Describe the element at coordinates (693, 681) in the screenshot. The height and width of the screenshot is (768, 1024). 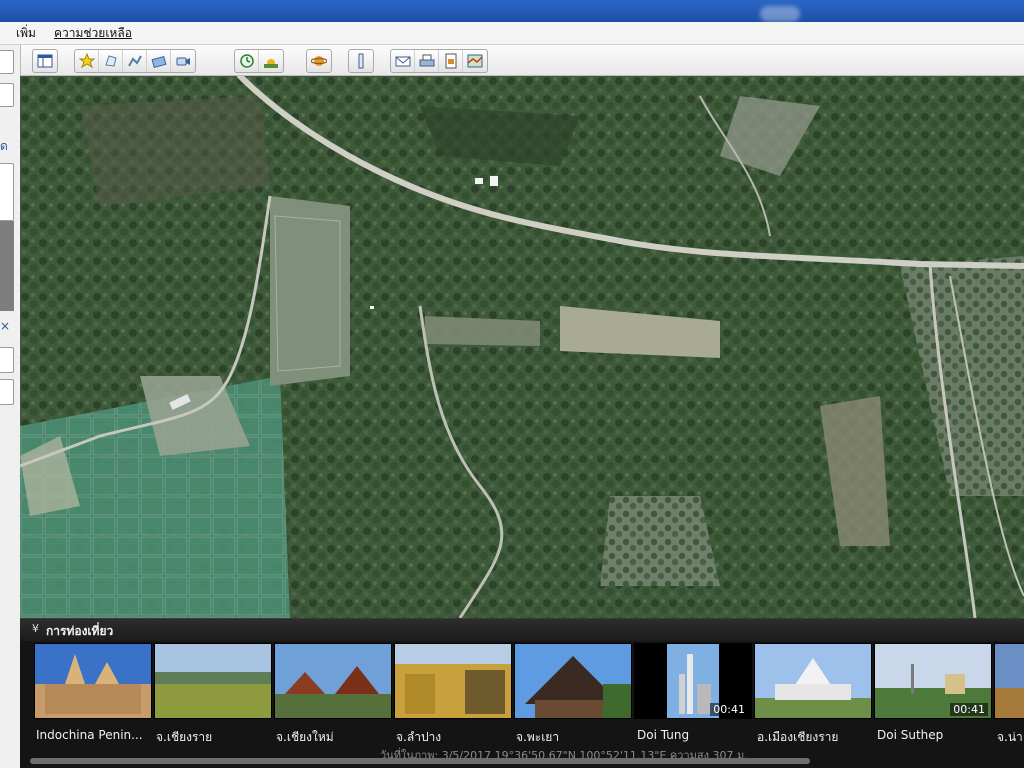
I see `tour-thumbnail-6: 00:41` at that location.